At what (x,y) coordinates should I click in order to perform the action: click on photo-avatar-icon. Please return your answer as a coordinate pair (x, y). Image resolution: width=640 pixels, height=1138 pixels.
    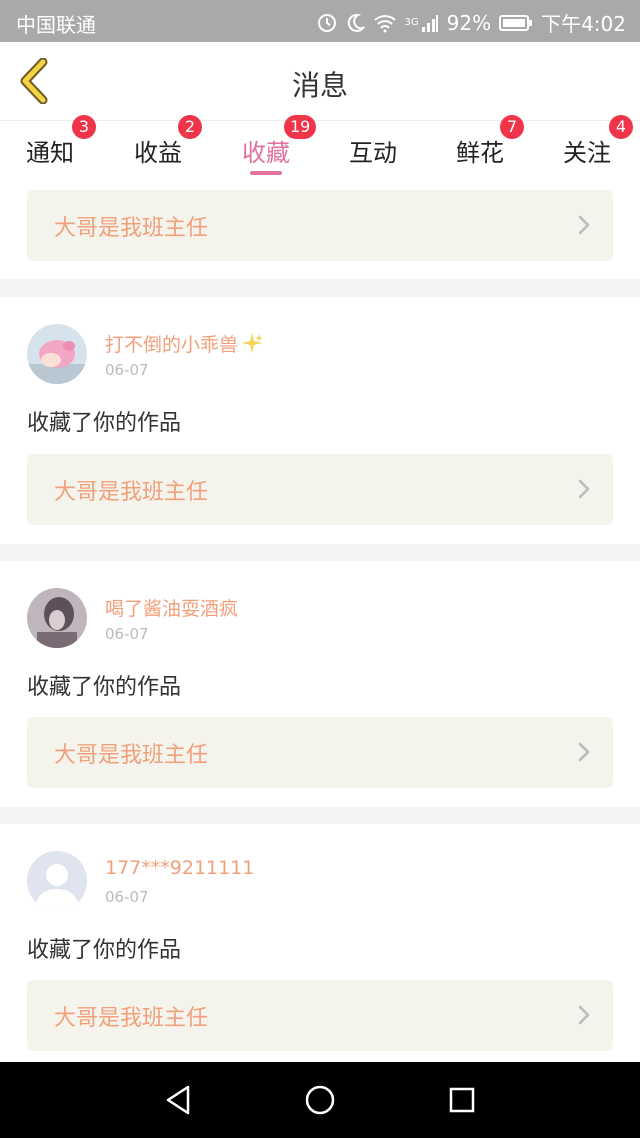
    Looking at the image, I should click on (57, 618).